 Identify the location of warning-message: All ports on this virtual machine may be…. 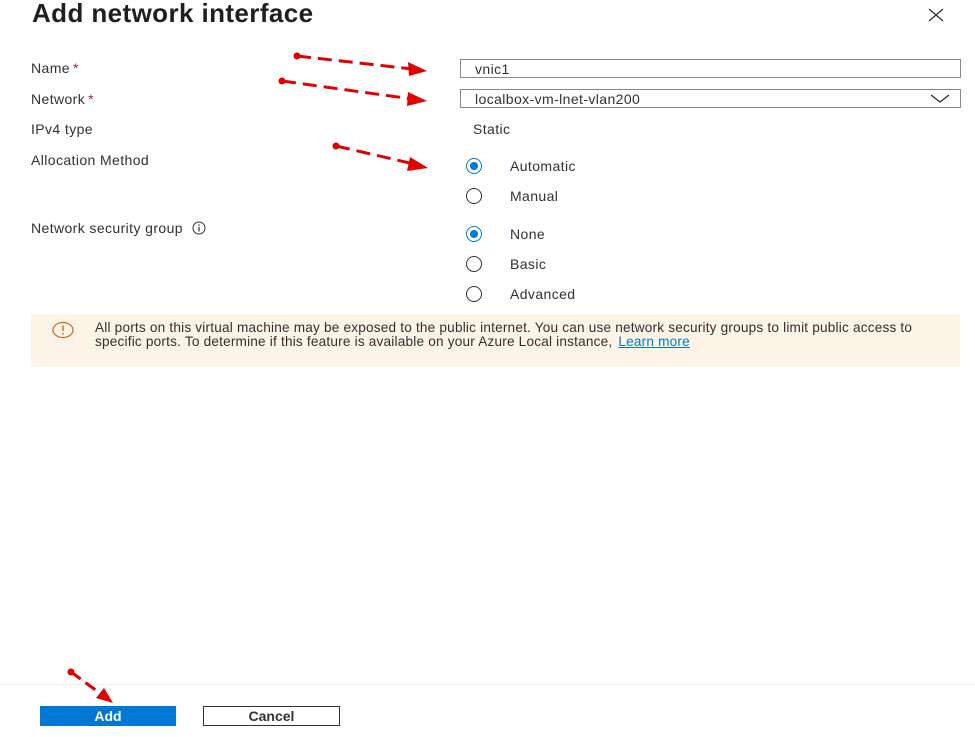
(525, 334).